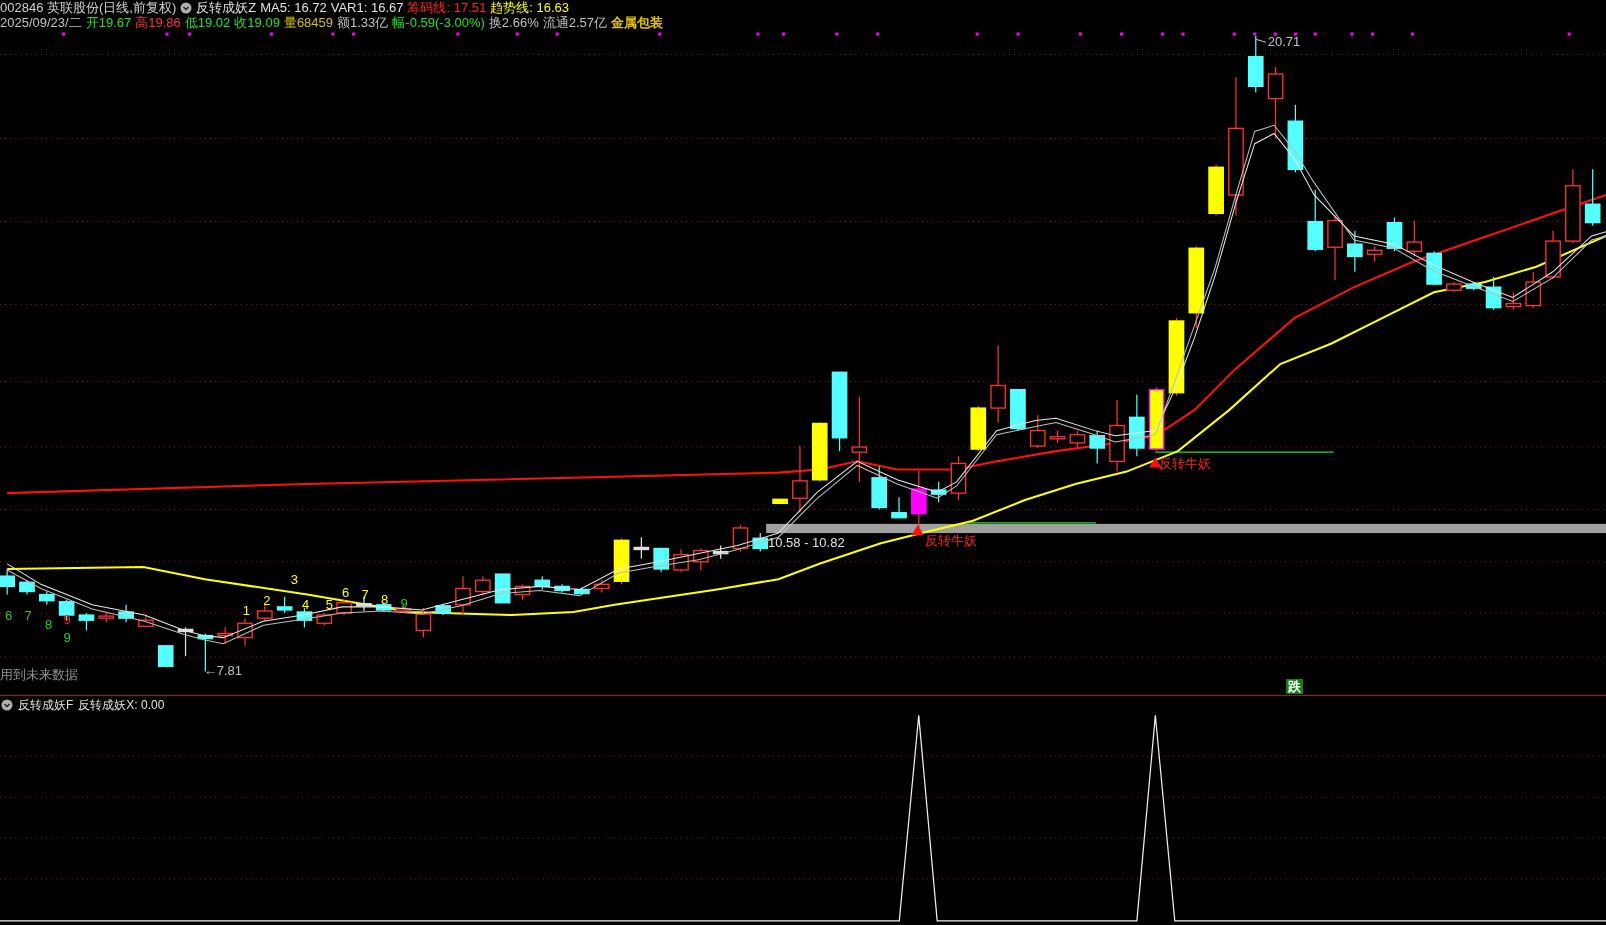  Describe the element at coordinates (39, 674) in the screenshot. I see `chart-label: 用到未来数据` at that location.